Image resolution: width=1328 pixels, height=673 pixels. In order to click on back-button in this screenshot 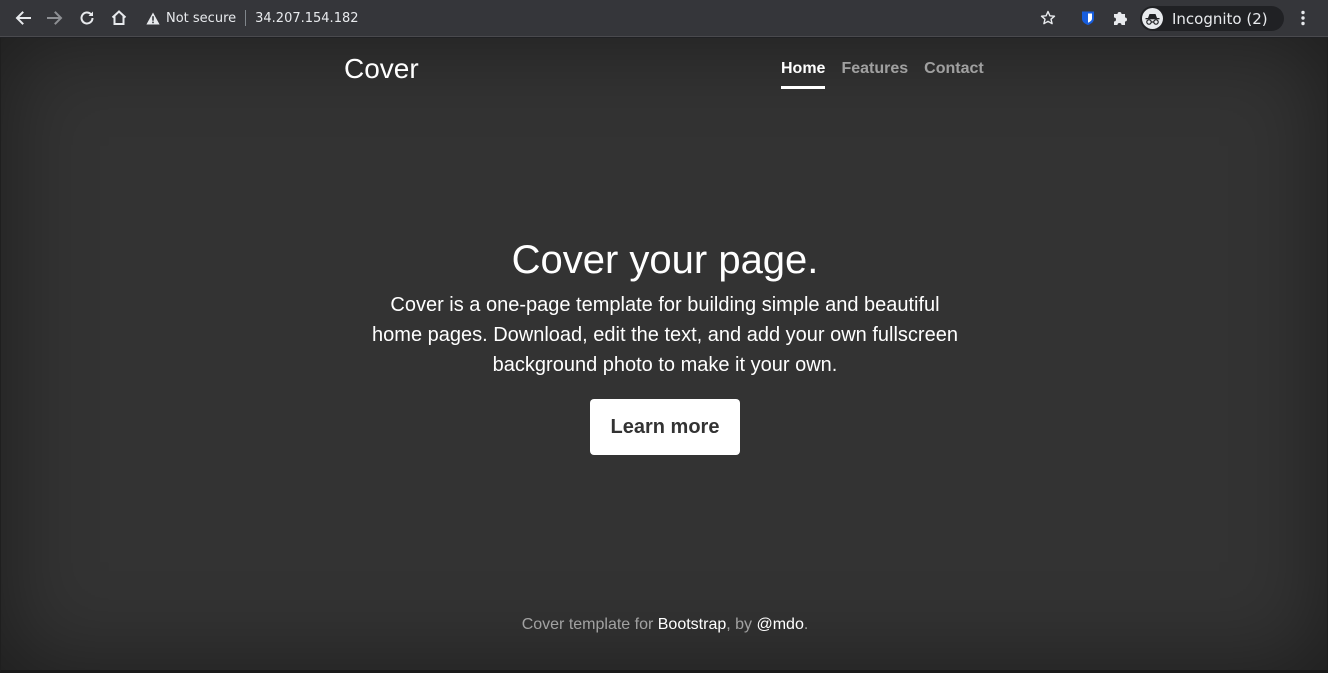, I will do `click(23, 18)`.